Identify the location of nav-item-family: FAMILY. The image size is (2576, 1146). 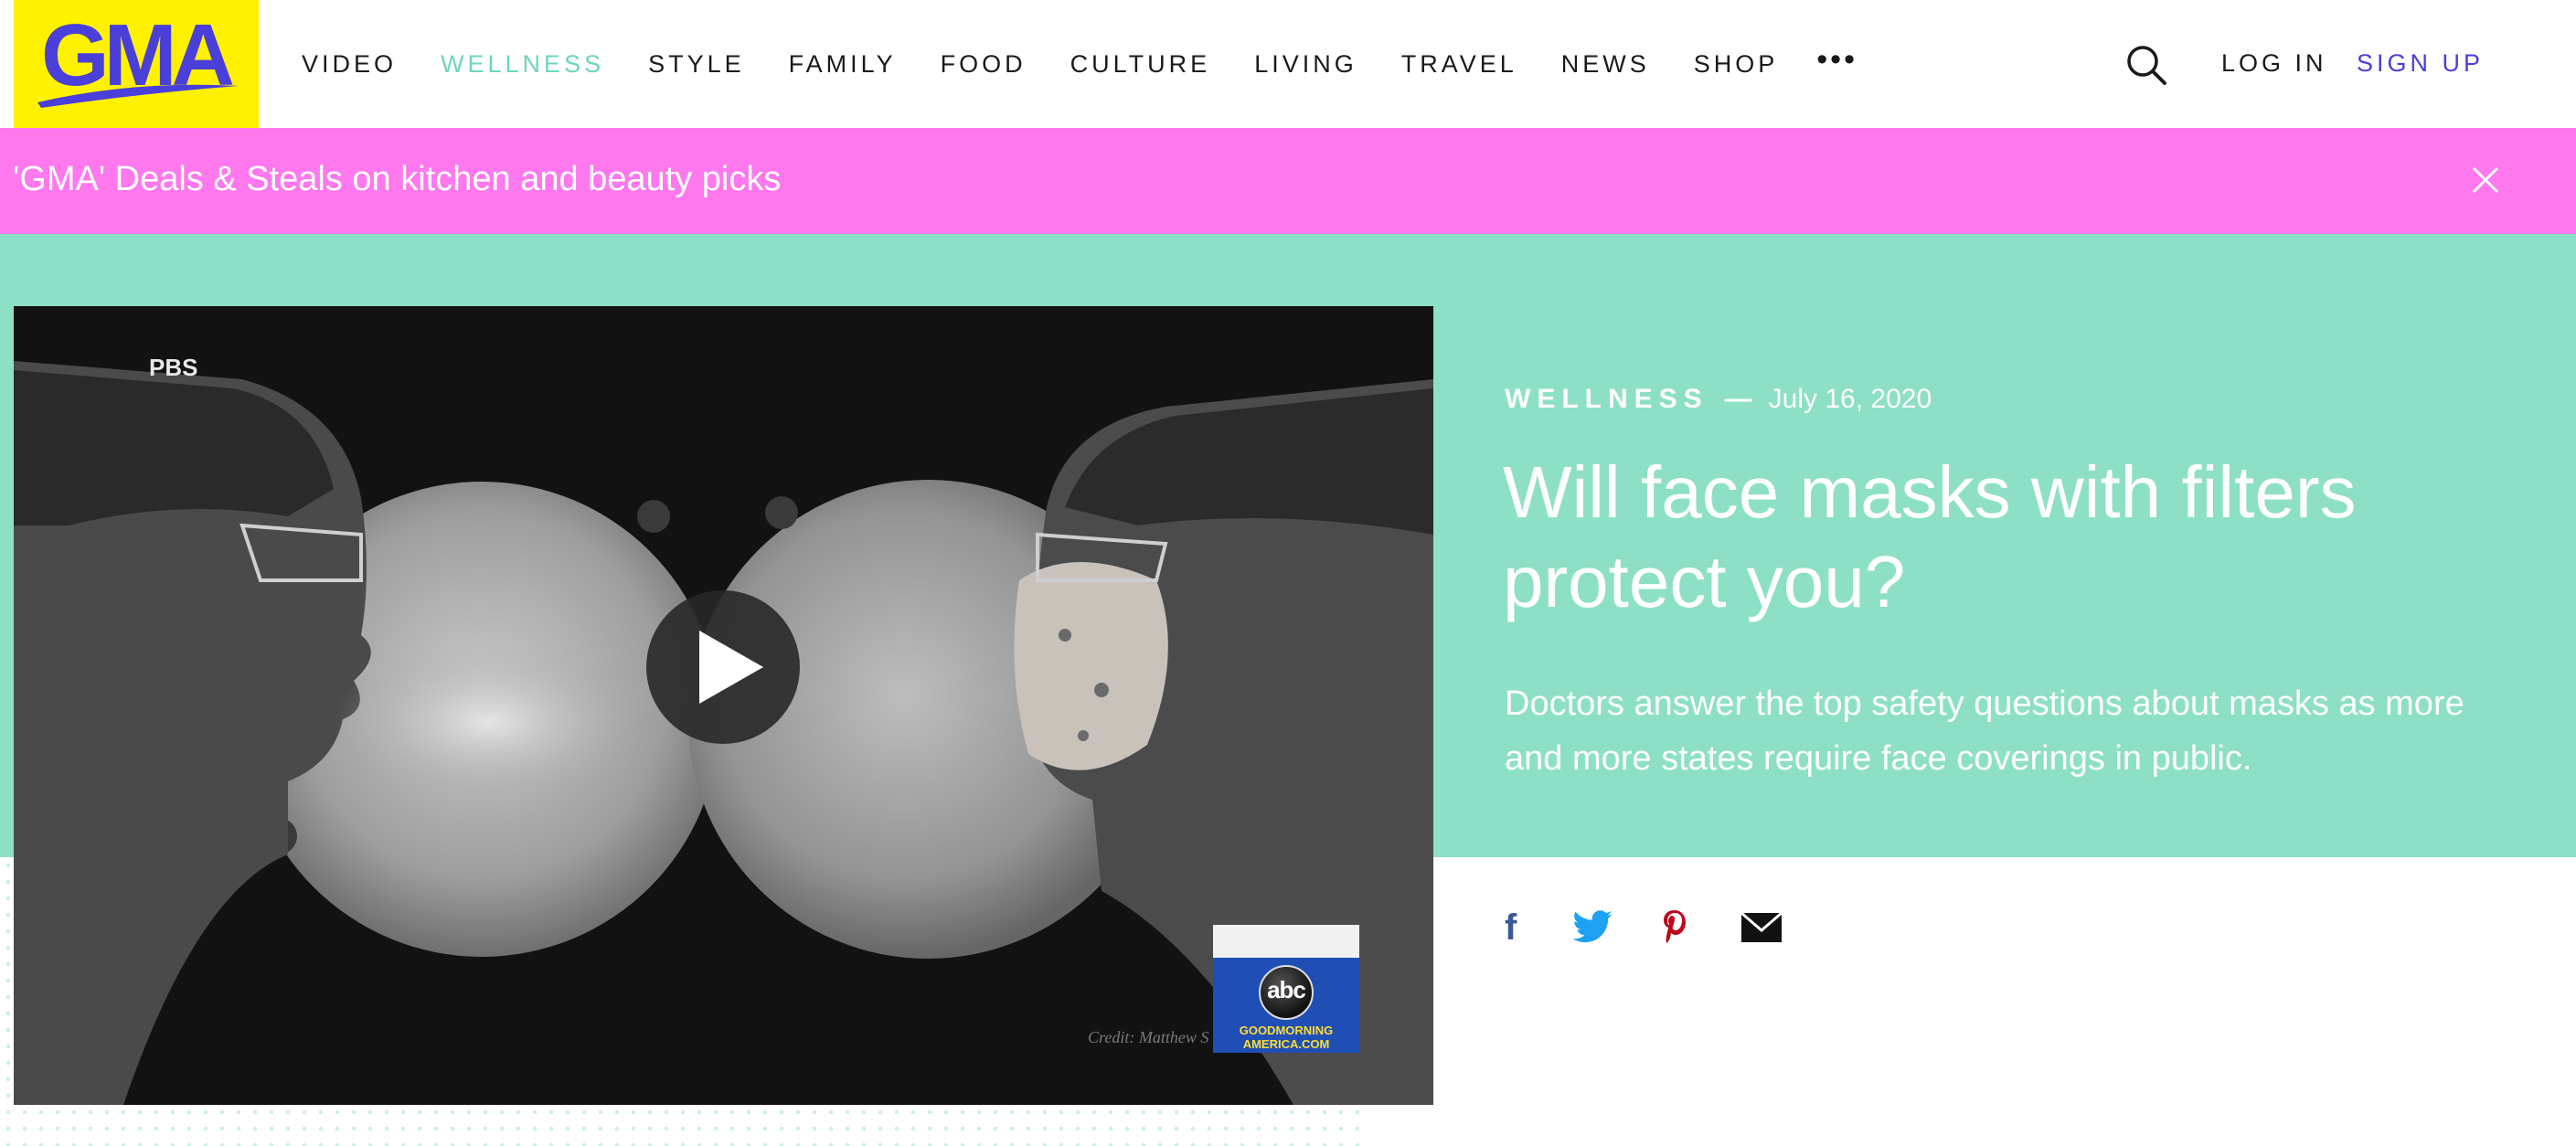
(843, 64).